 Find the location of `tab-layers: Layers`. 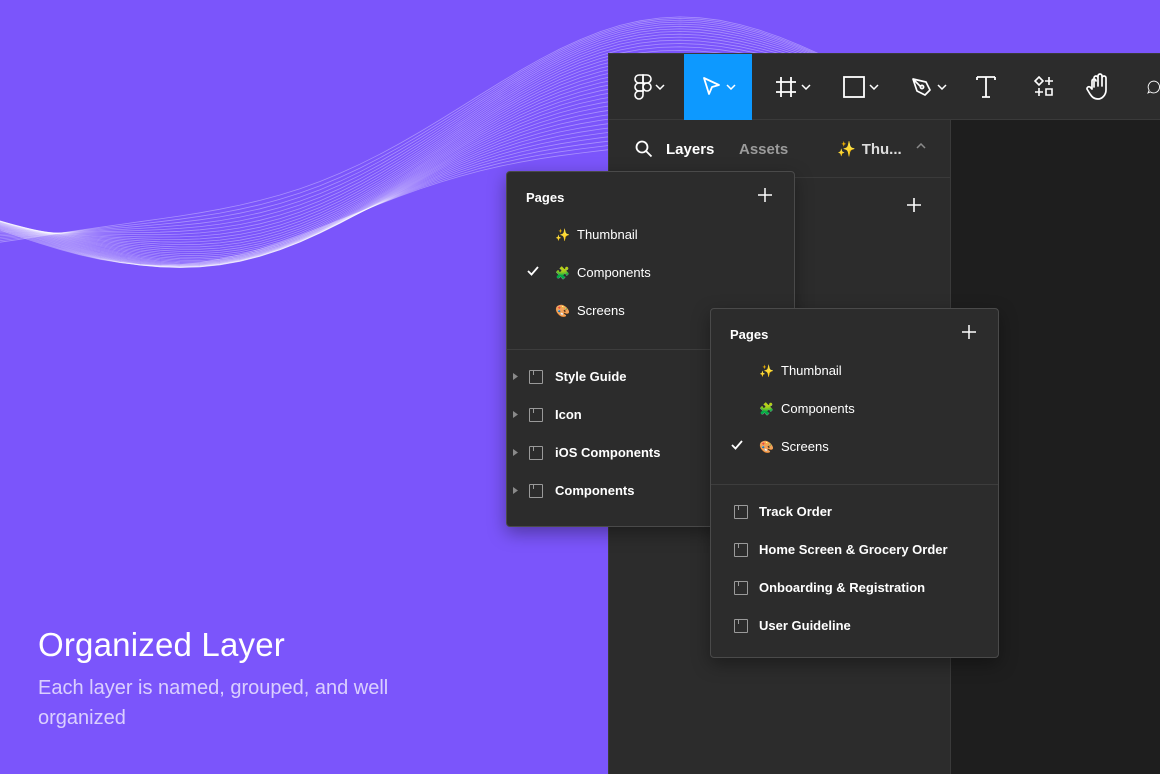

tab-layers: Layers is located at coordinates (690, 149).